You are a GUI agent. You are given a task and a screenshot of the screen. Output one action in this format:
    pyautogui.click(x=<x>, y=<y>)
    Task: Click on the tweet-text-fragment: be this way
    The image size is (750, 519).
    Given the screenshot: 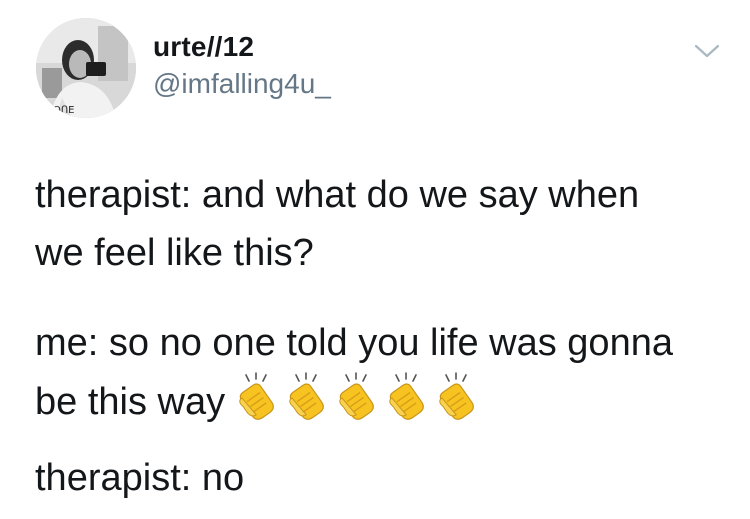 What is the action you would take?
    pyautogui.click(x=130, y=402)
    